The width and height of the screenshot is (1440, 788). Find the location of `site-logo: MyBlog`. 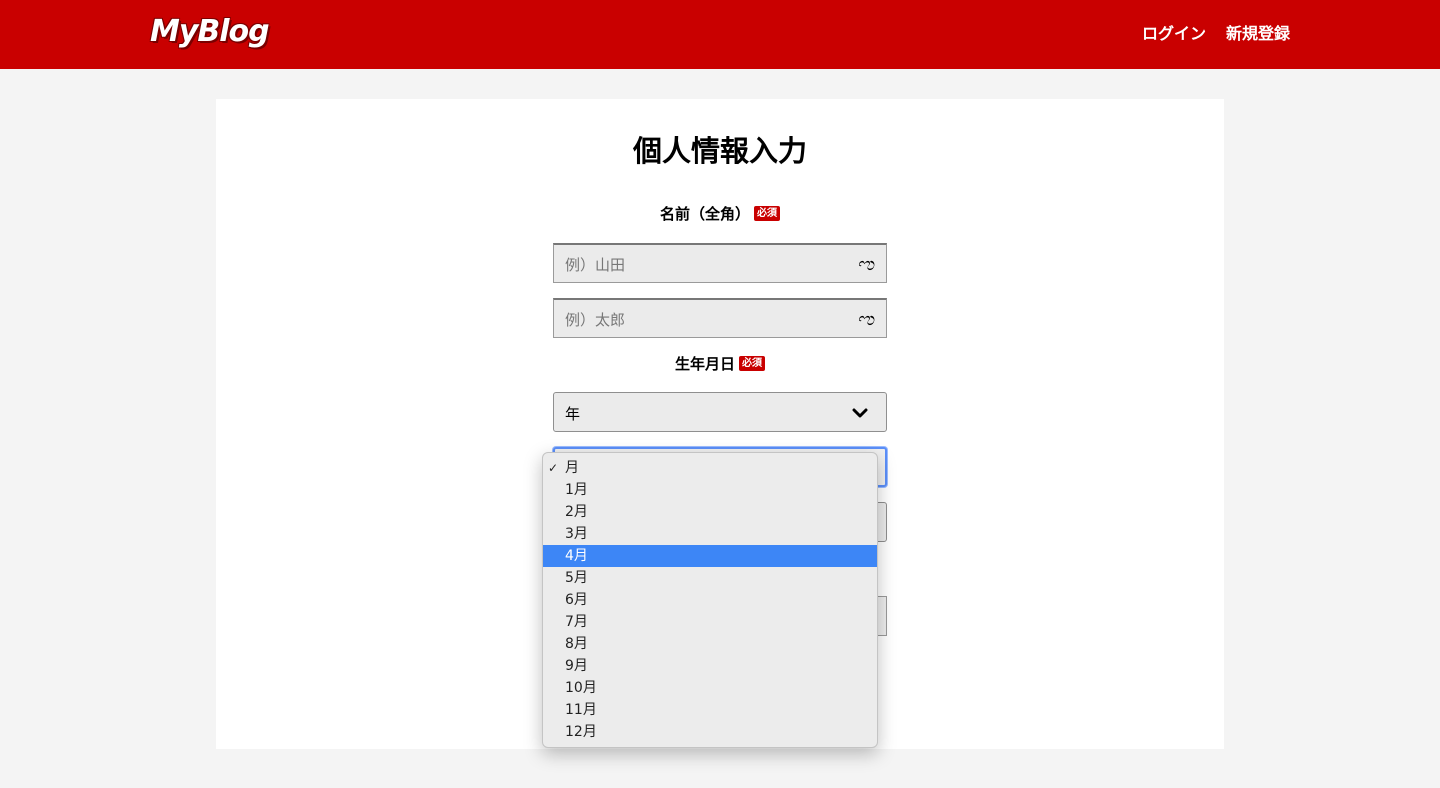

site-logo: MyBlog is located at coordinates (210, 31).